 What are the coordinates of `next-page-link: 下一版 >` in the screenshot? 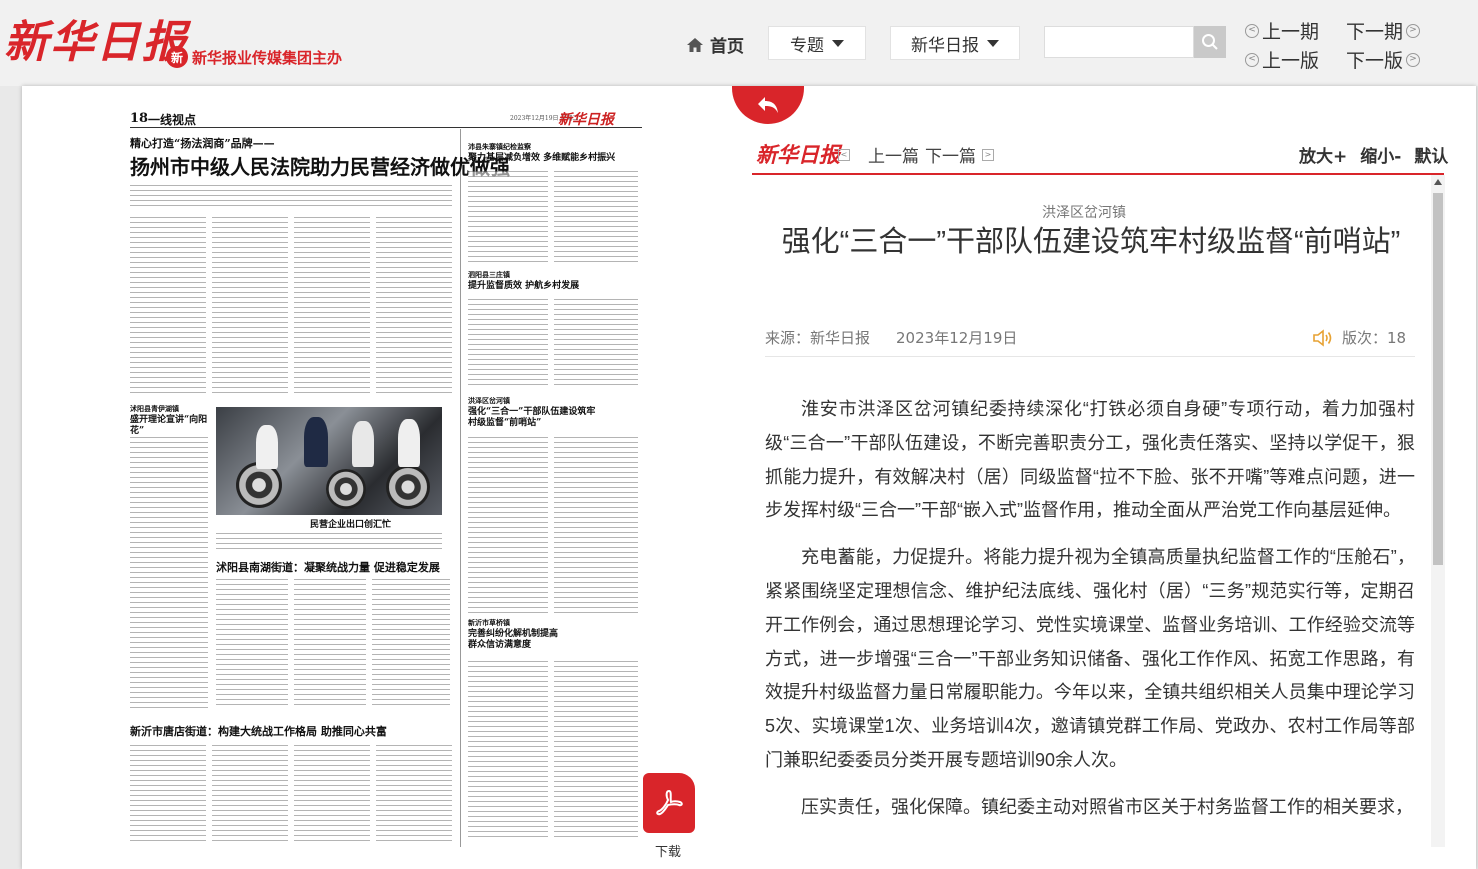 It's located at (1383, 59).